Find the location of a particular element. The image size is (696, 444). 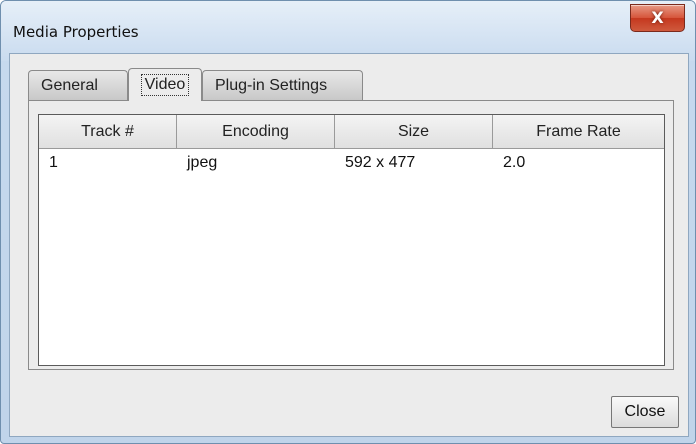

table-header: Track # Encoding Size Frame Rate is located at coordinates (351, 132).